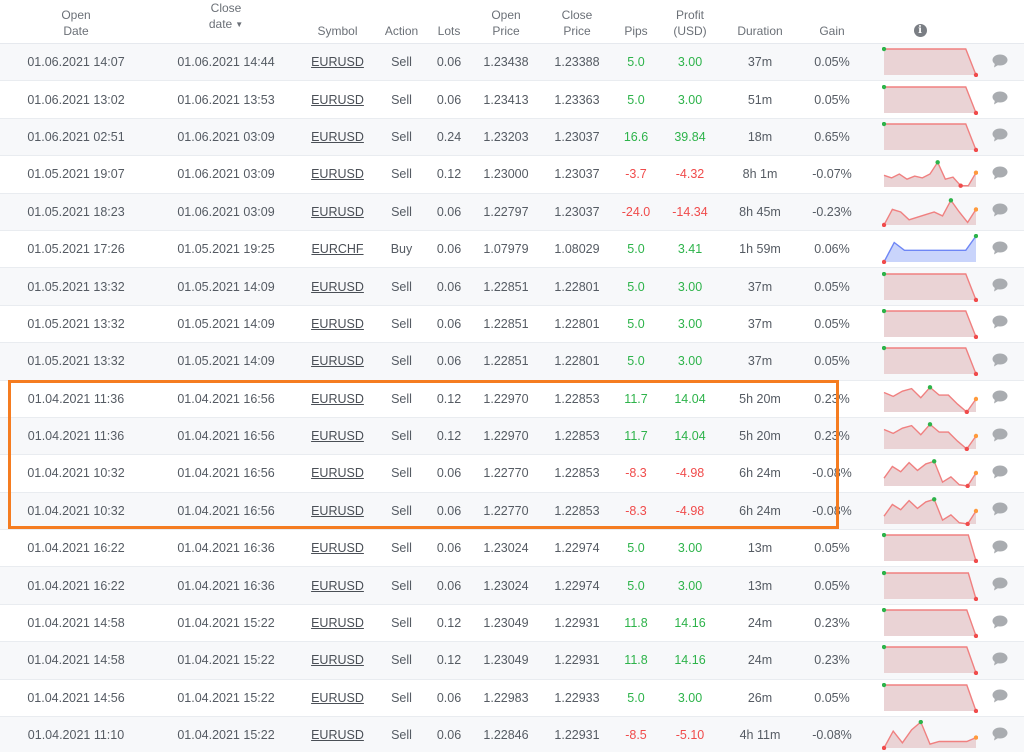 The image size is (1024, 752). I want to click on header-close-price: Close Price, so click(577, 22).